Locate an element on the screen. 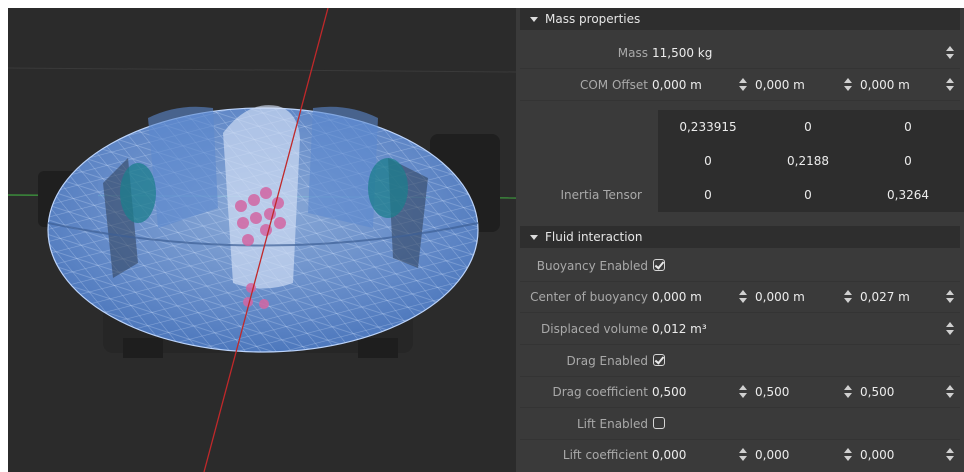 The height and width of the screenshot is (472, 964). com-y-field: 0,000 m is located at coordinates (780, 85).